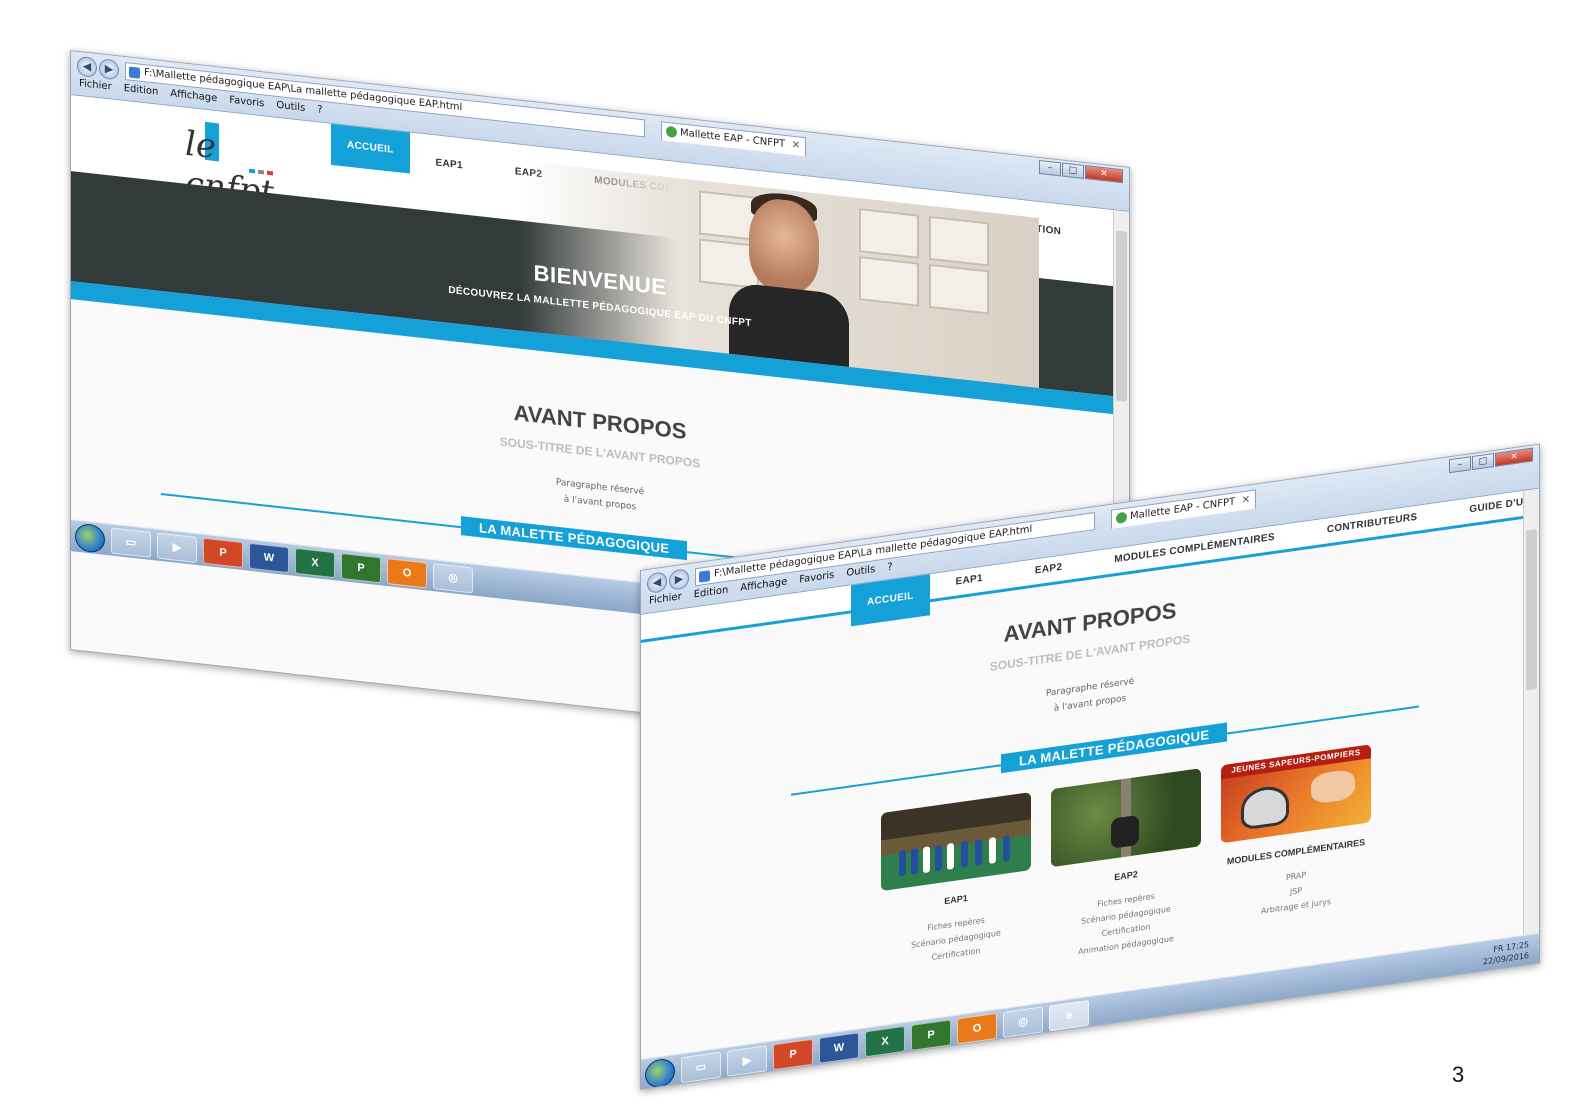 The image size is (1591, 1108). Describe the element at coordinates (1114, 748) in the screenshot. I see `section-label-2: LA MALETTE PÉDAGOGIQUE` at that location.